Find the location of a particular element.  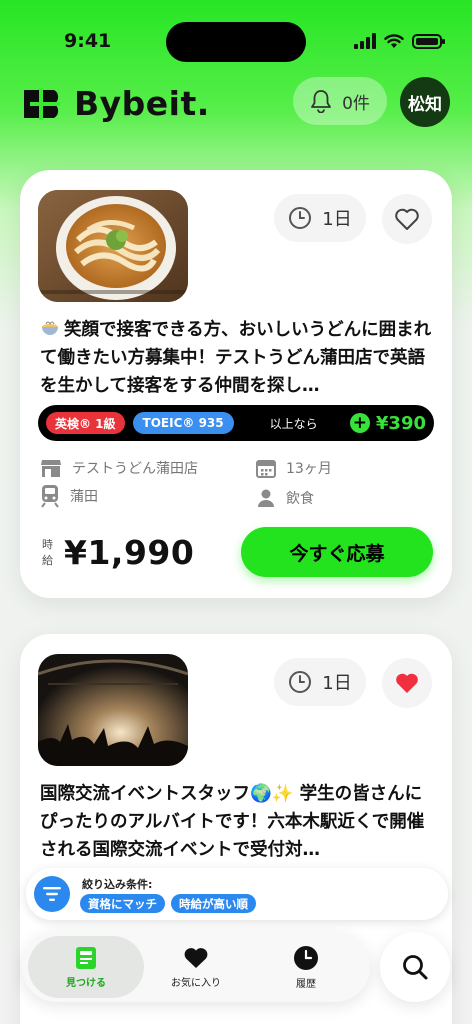

filter-button is located at coordinates (52, 894).